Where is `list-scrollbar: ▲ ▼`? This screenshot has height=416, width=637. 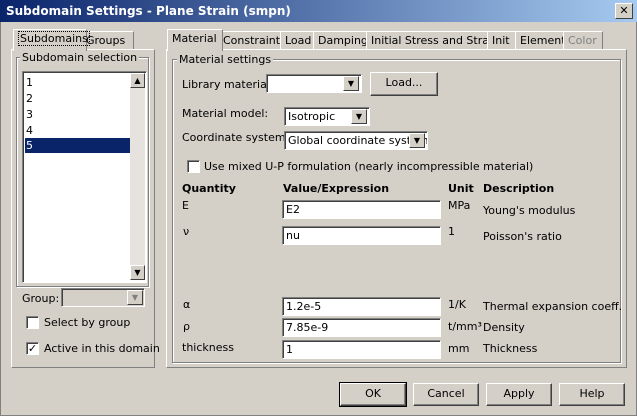
list-scrollbar: ▲ ▼ is located at coordinates (137, 176).